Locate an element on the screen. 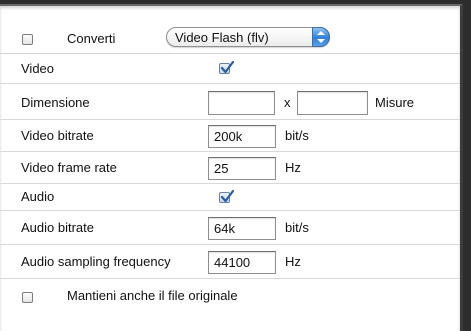 The height and width of the screenshot is (331, 471). audio-sampling-label: Audio sampling frequency is located at coordinates (96, 261).